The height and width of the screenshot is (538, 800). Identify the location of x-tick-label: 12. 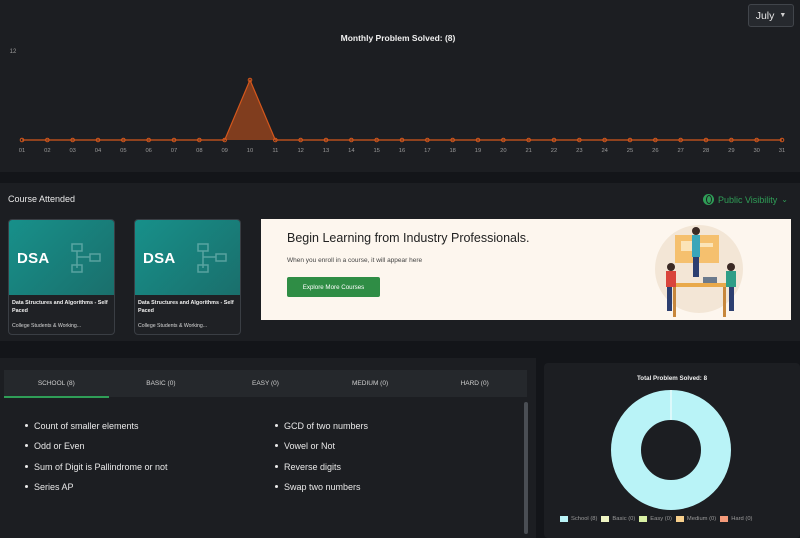
(300, 151).